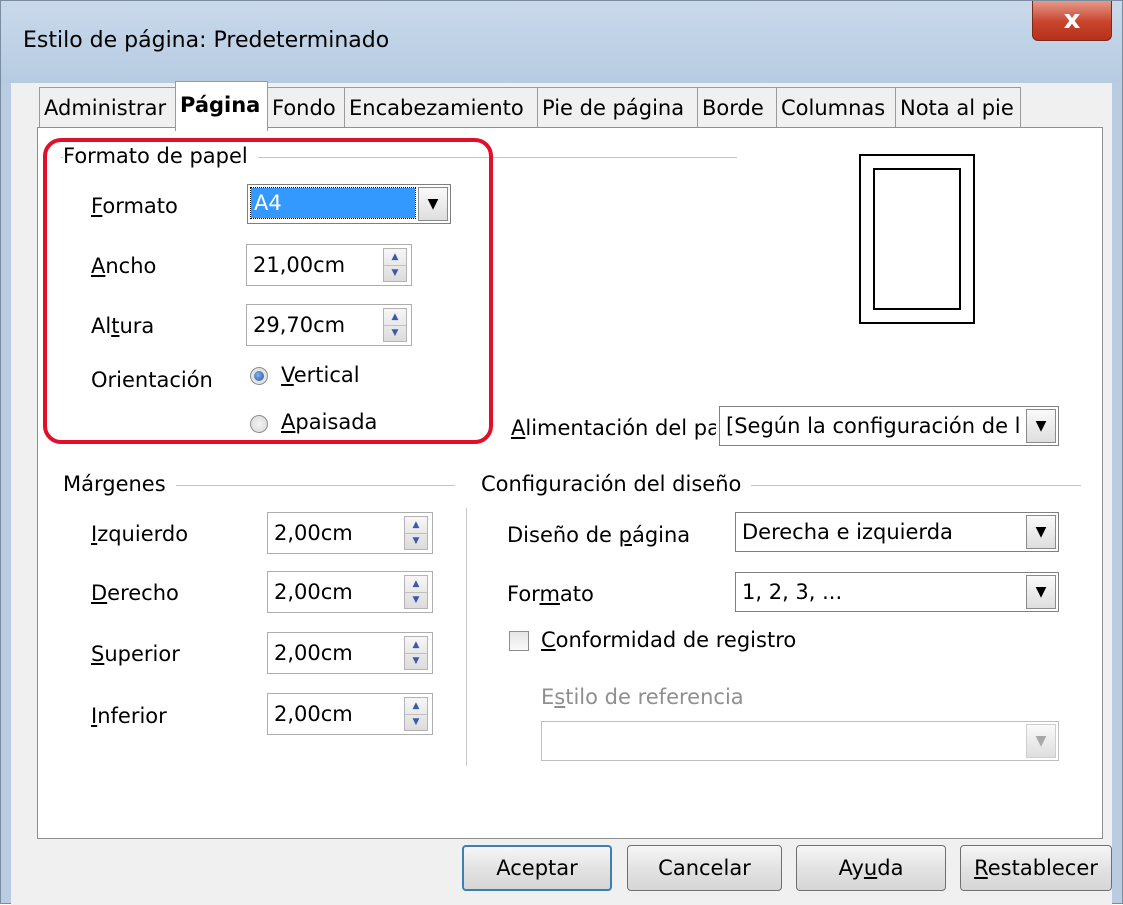 This screenshot has height=905, width=1123. I want to click on tab-label: Nota al pie, so click(957, 108).